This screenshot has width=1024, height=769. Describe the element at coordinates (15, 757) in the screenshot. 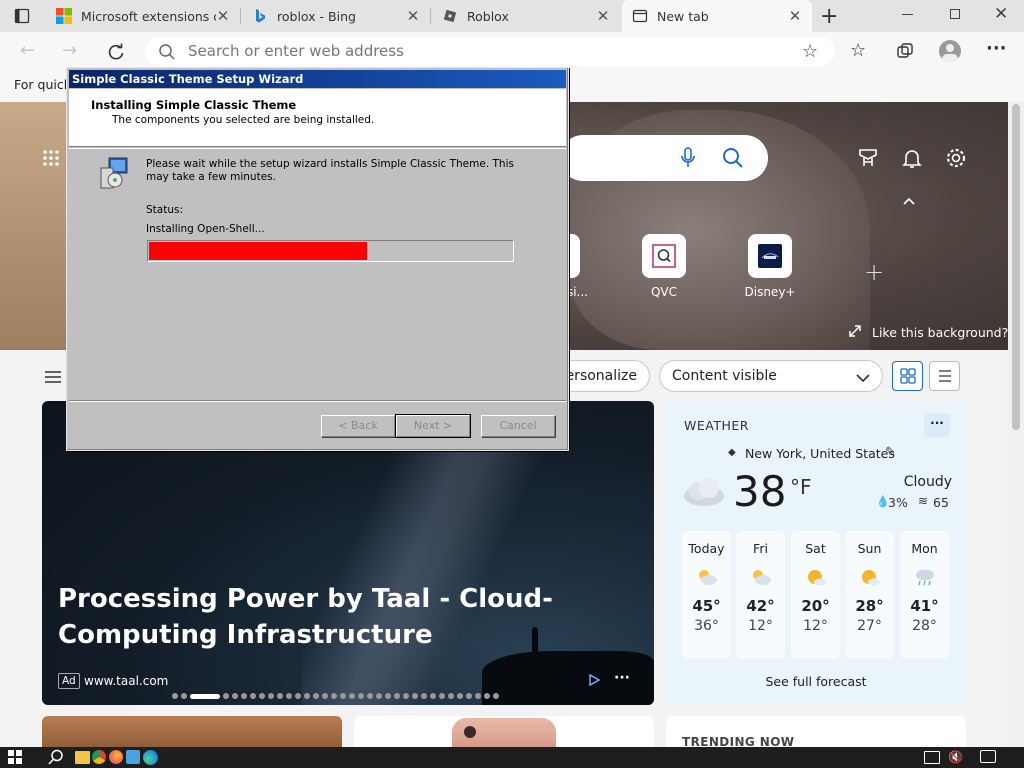

I see `start-button-icon` at that location.